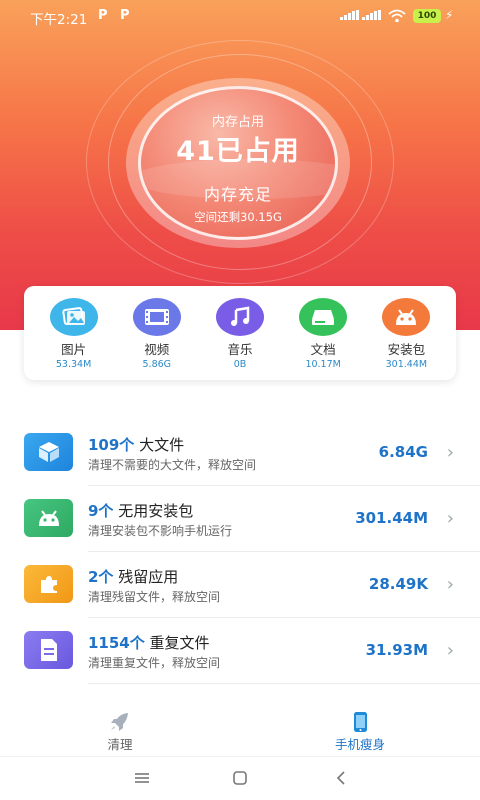  I want to click on wifi-icon, so click(397, 16).